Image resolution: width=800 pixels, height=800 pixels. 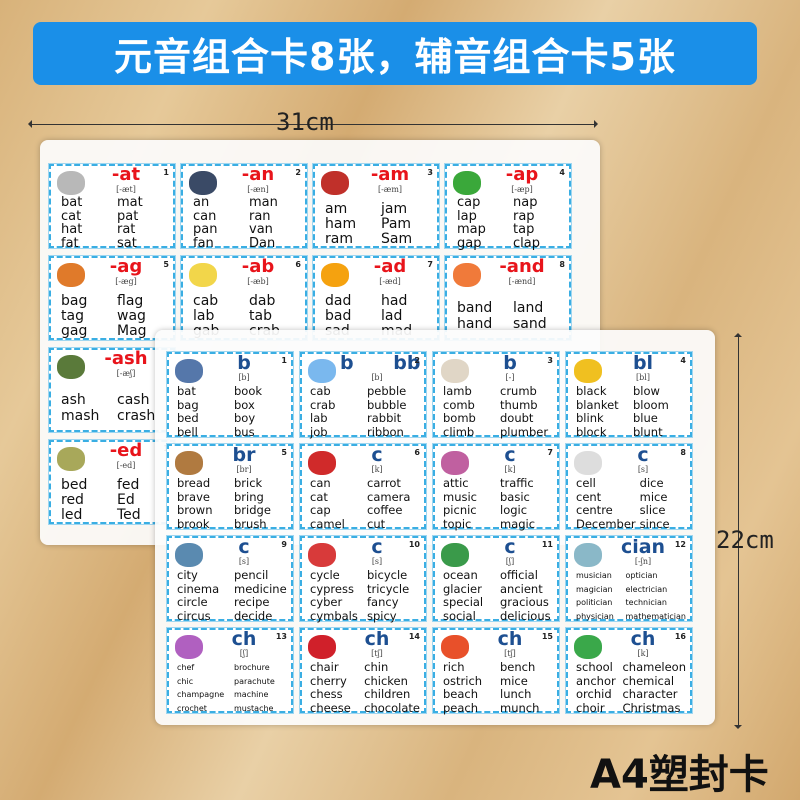 What do you see at coordinates (188, 404) in the screenshot?
I see `word: bag` at bounding box center [188, 404].